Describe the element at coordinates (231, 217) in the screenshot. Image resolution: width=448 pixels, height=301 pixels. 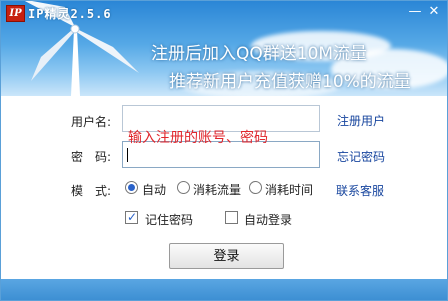
I see `auto-login-checkbox` at that location.